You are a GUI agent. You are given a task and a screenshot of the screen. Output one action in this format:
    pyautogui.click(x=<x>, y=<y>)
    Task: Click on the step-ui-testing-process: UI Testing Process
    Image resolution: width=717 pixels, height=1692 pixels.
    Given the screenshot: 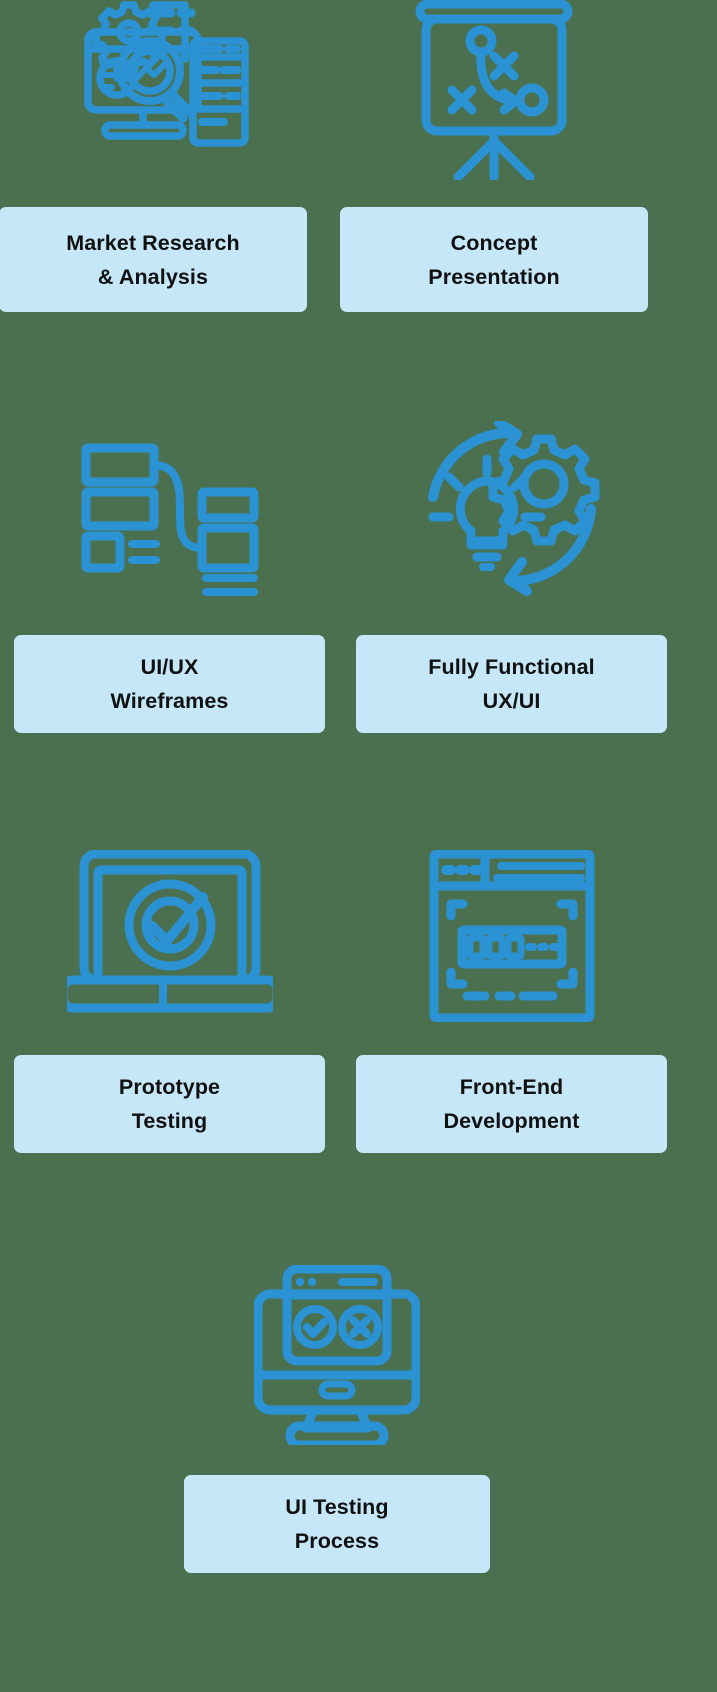 What is the action you would take?
    pyautogui.click(x=337, y=1414)
    